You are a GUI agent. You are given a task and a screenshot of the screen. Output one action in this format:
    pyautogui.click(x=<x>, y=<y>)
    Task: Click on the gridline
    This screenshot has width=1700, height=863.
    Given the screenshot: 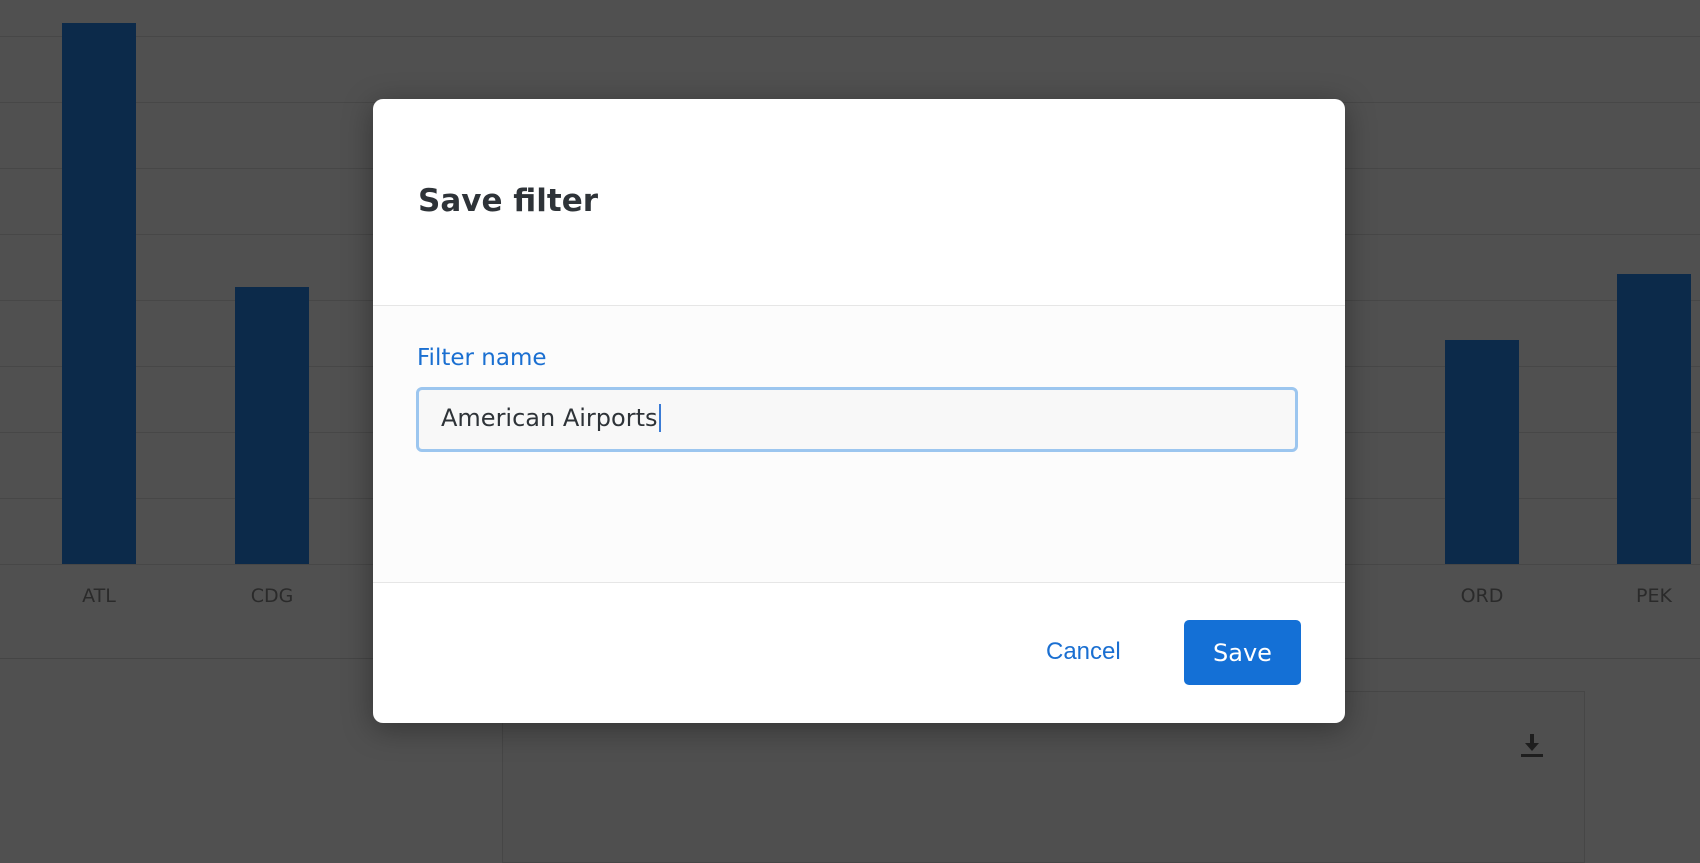 What is the action you would take?
    pyautogui.click(x=850, y=36)
    